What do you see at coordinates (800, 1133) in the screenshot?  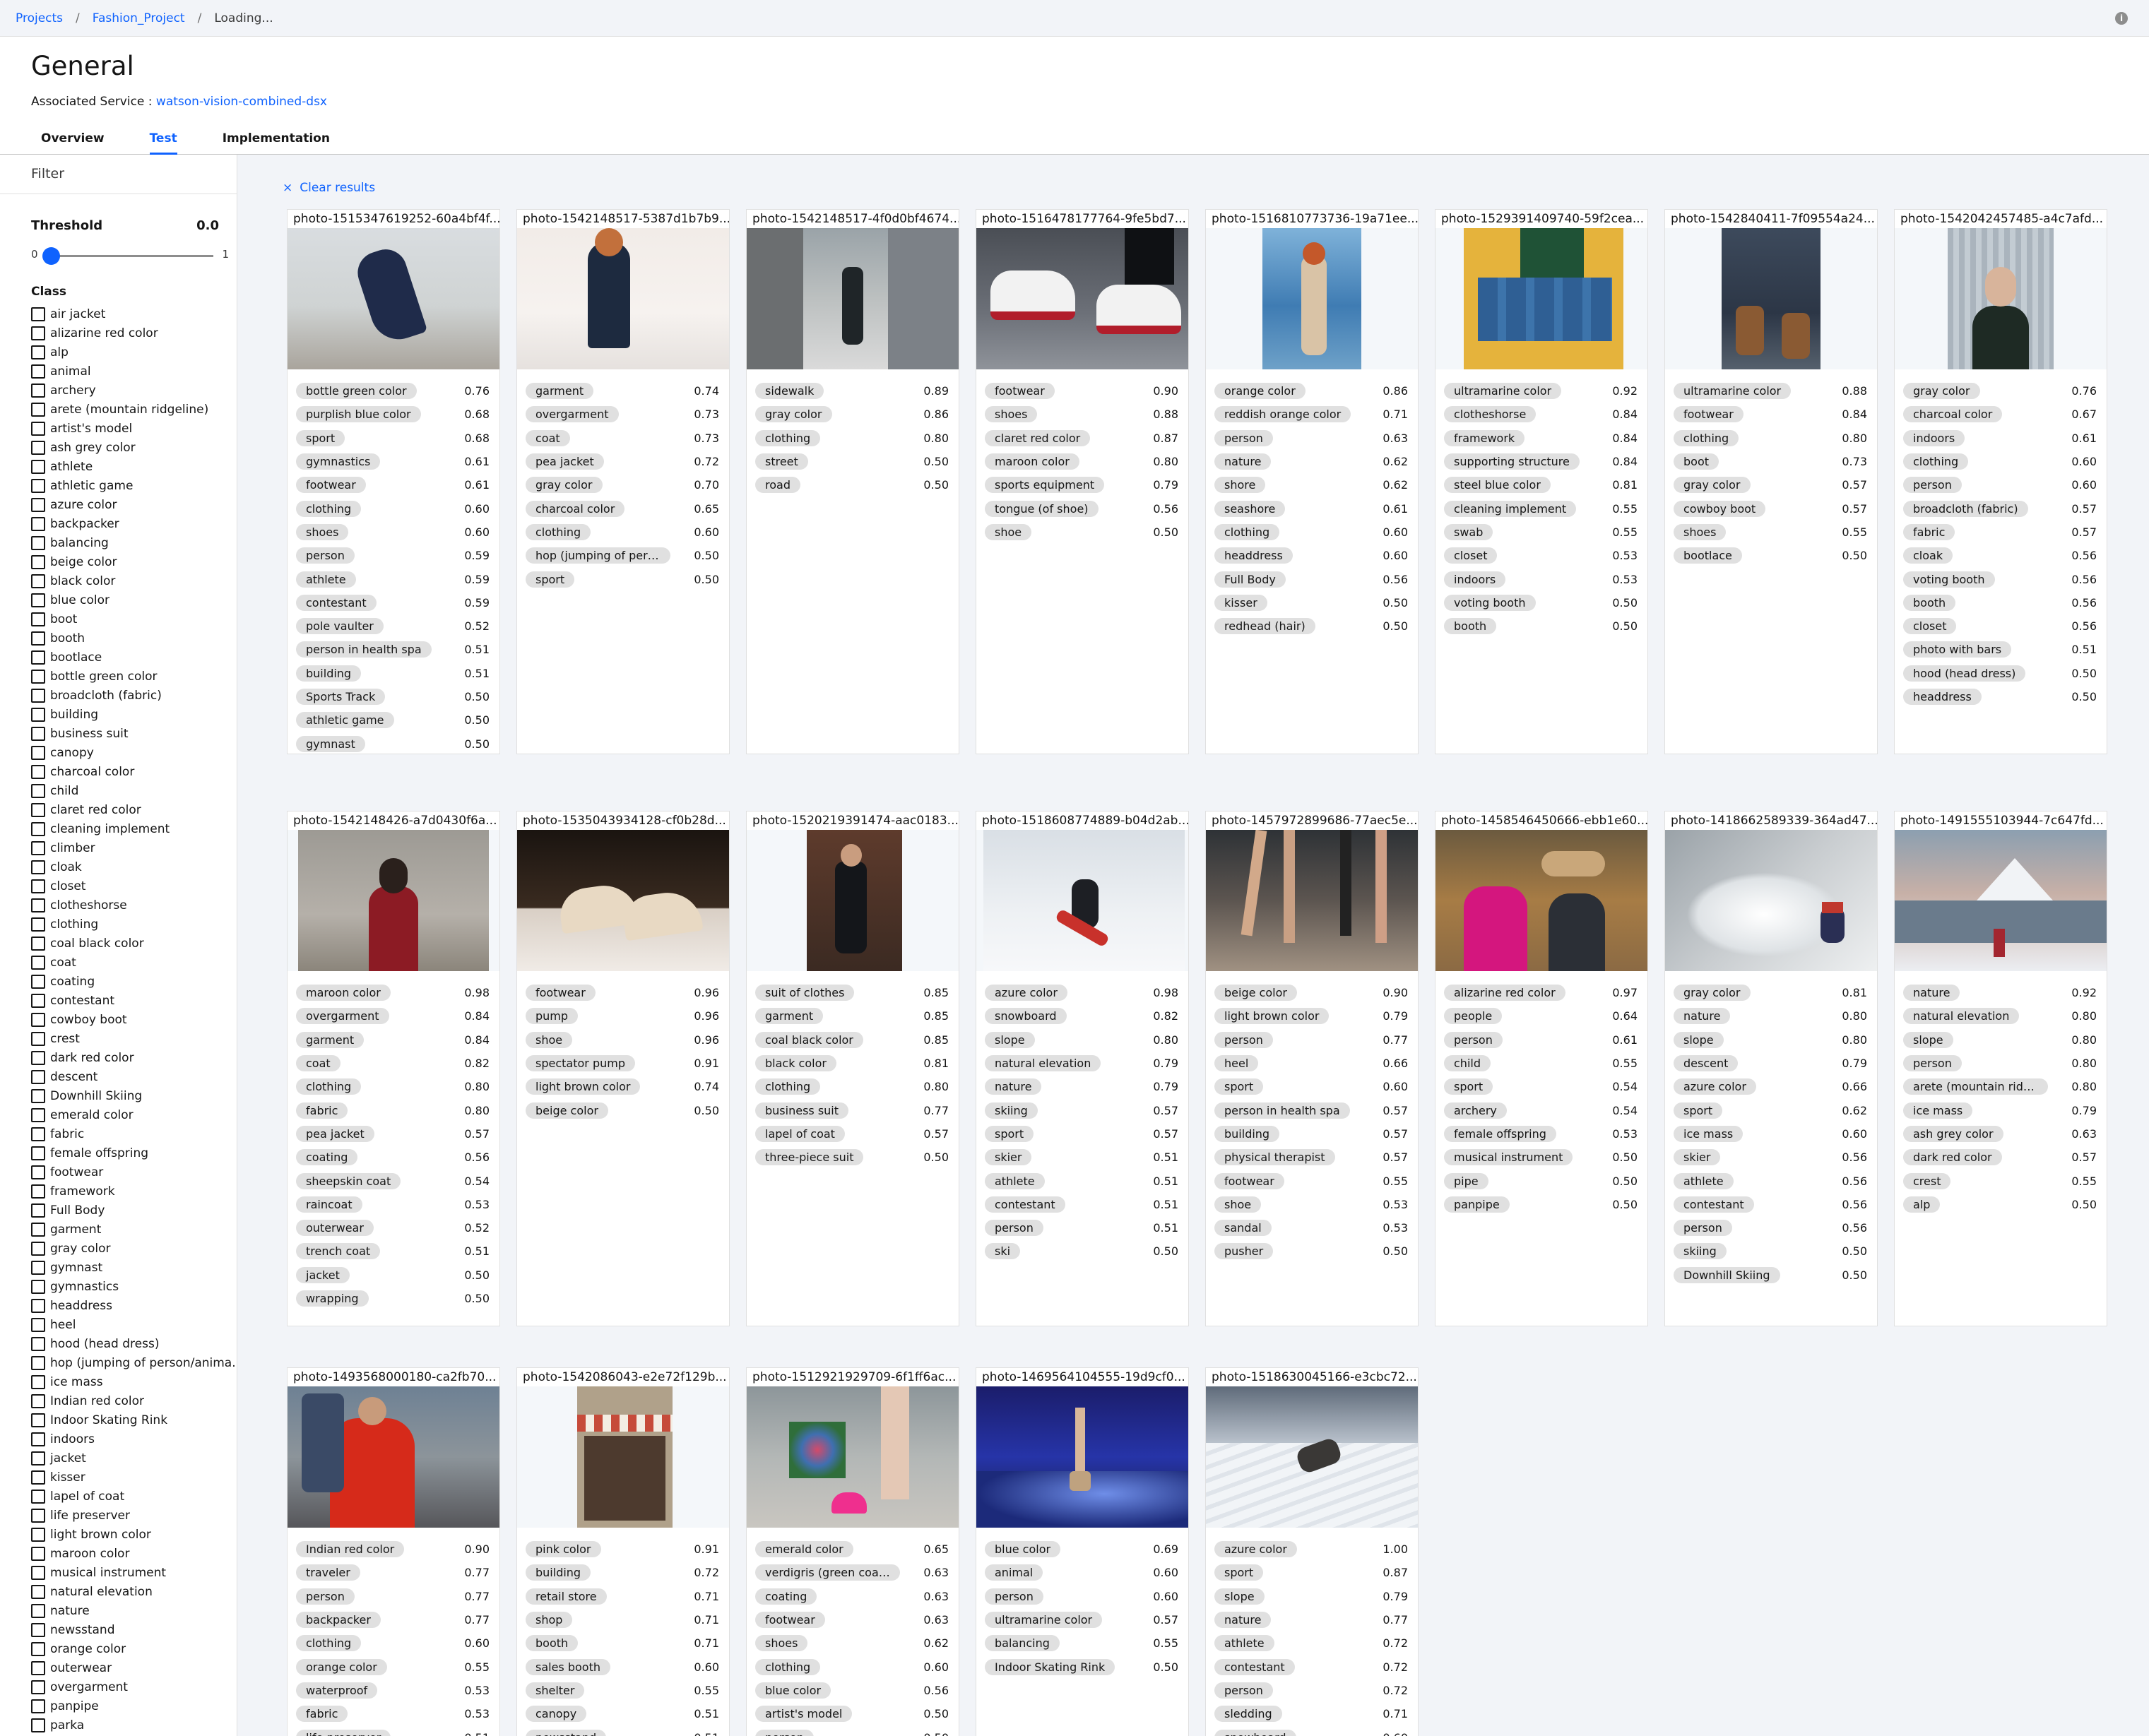 I see `class-tag: lapel of coat` at bounding box center [800, 1133].